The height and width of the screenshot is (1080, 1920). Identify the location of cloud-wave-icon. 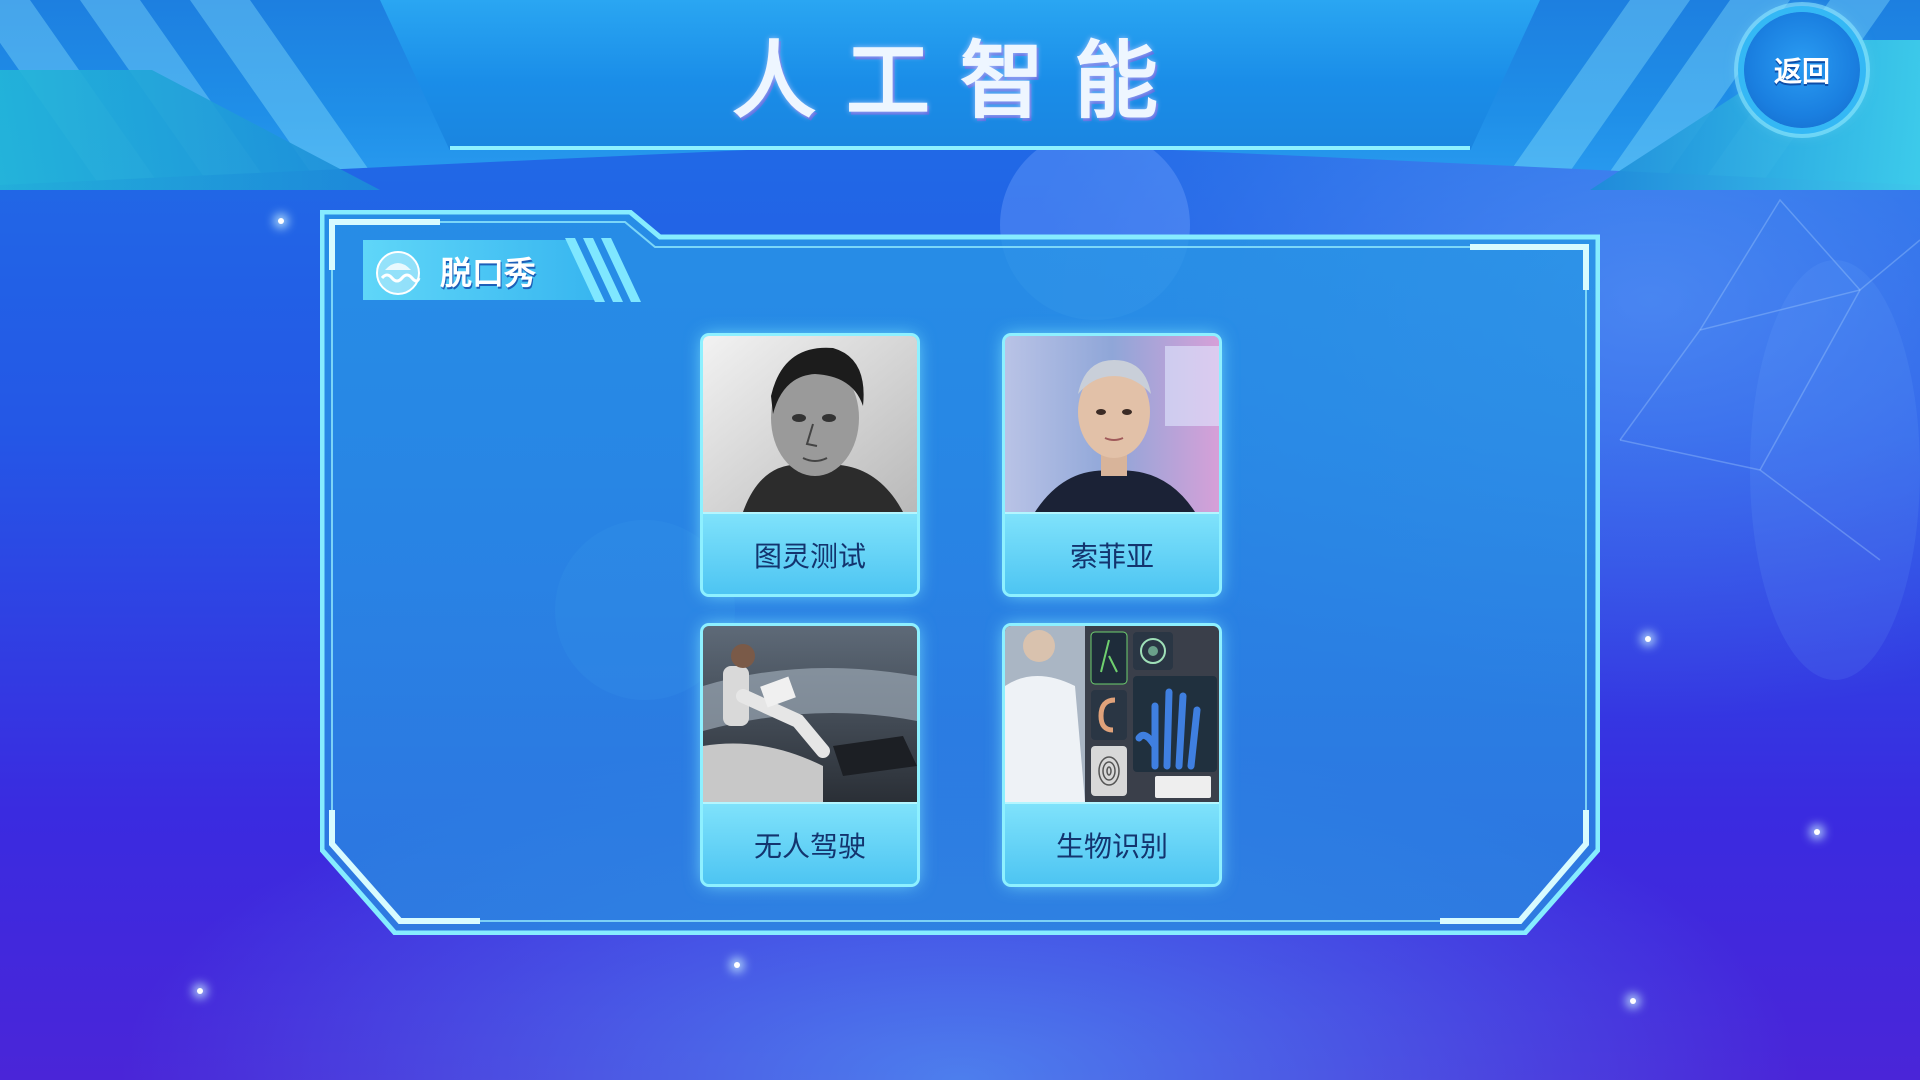
(398, 273).